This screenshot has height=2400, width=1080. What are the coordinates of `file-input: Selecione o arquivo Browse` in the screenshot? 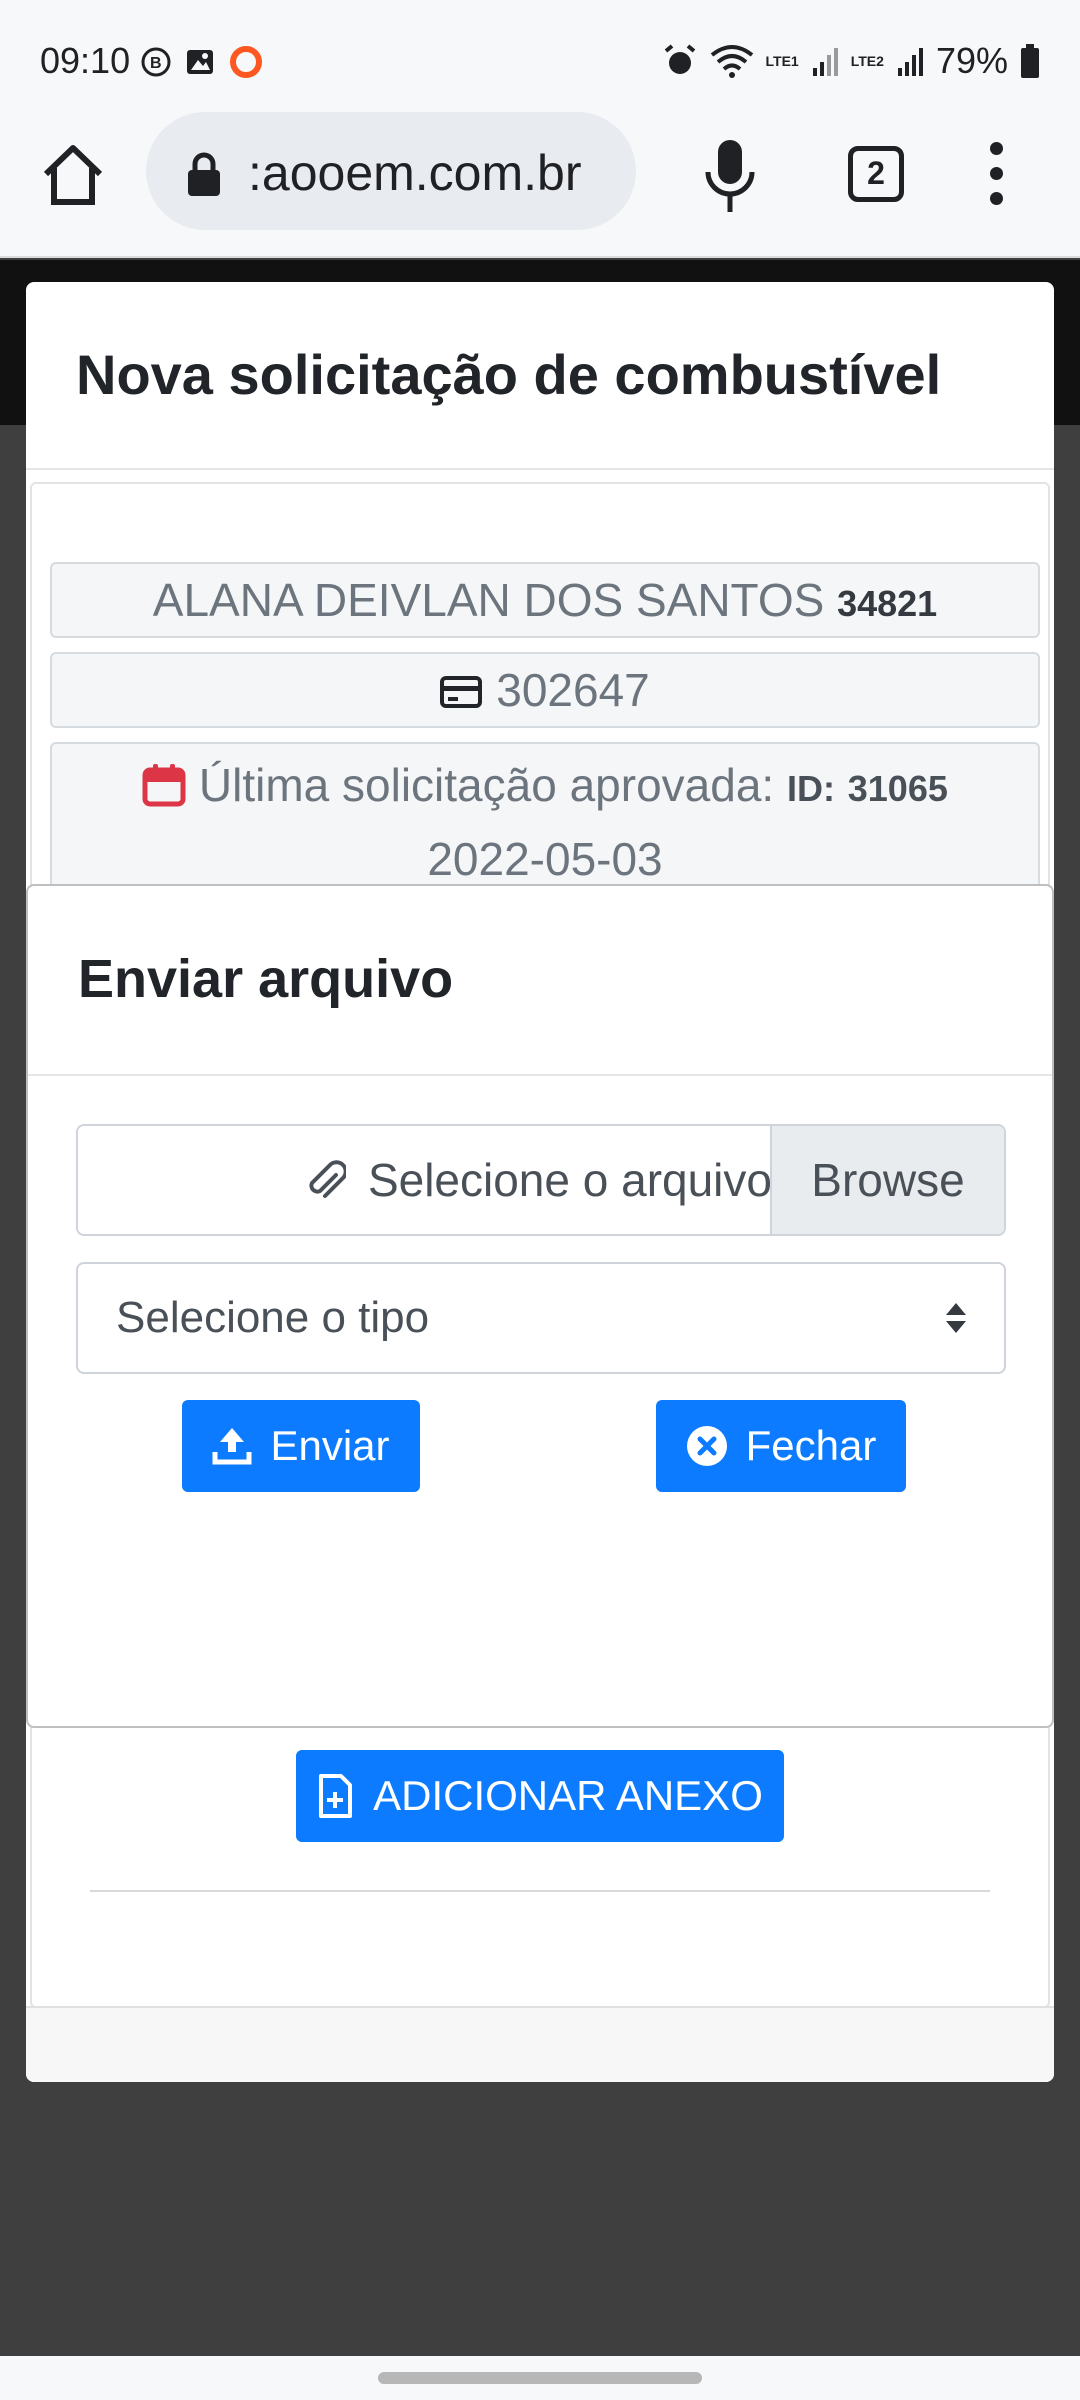 It's located at (541, 1180).